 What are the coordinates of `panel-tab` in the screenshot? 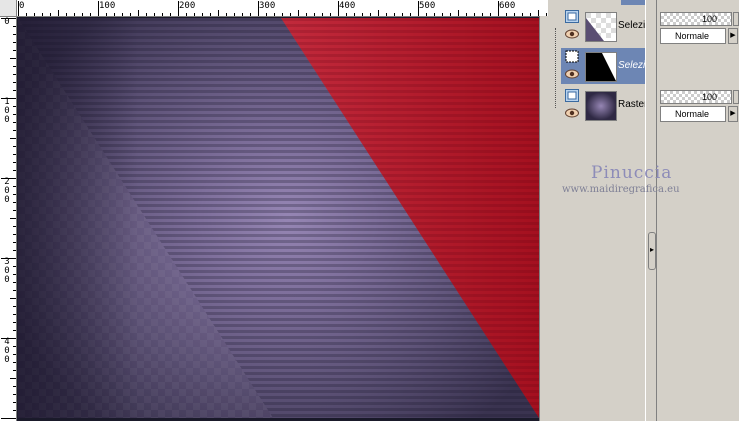 It's located at (633, 2).